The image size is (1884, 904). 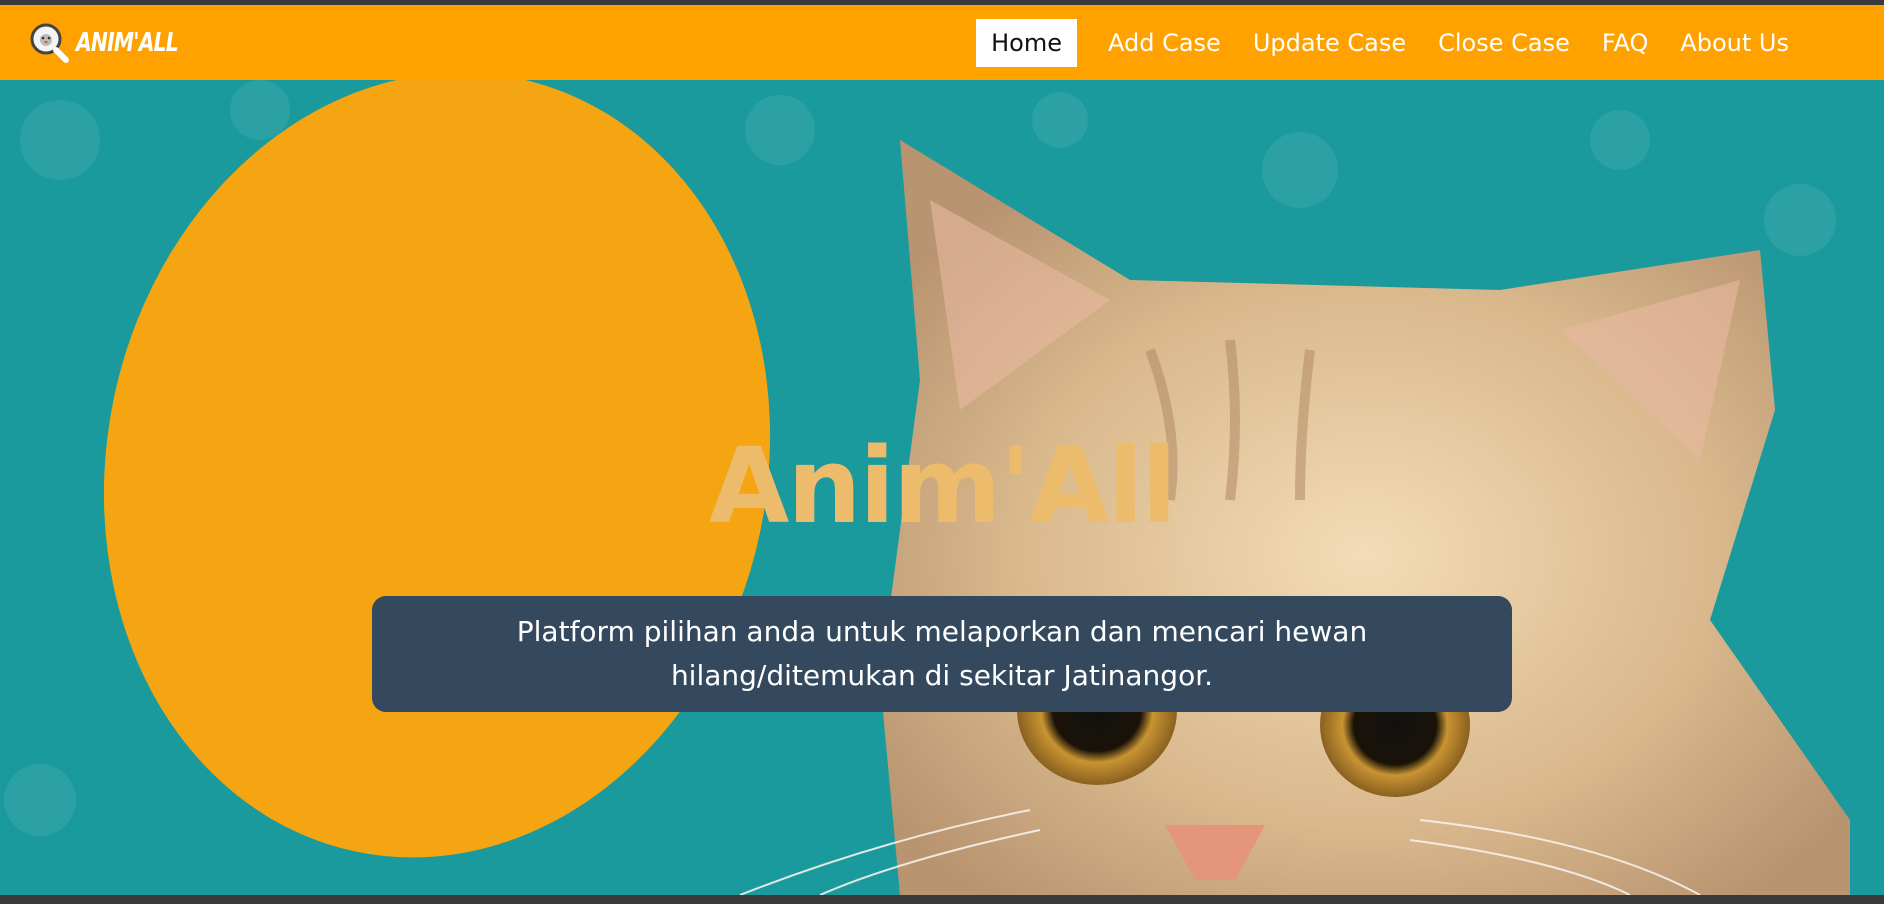 What do you see at coordinates (1625, 43) in the screenshot?
I see `nav-faq: FAQ` at bounding box center [1625, 43].